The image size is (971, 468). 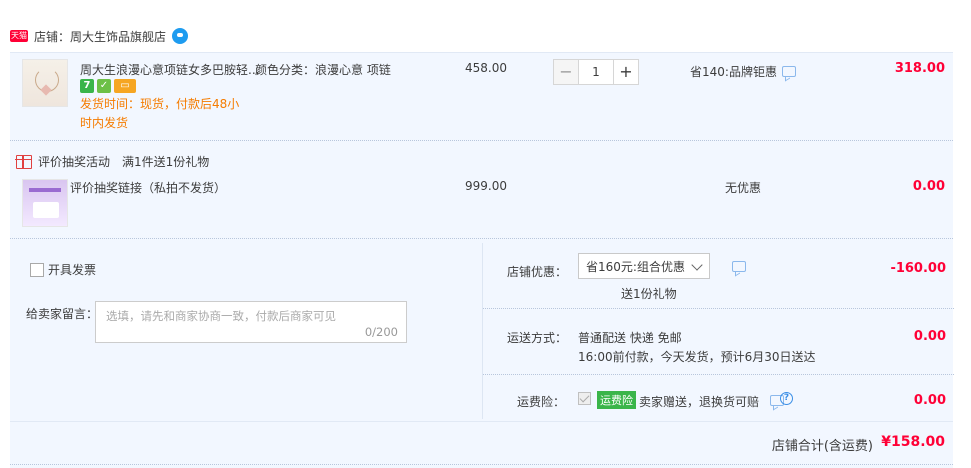 I want to click on card-icon: ▭, so click(x=125, y=86).